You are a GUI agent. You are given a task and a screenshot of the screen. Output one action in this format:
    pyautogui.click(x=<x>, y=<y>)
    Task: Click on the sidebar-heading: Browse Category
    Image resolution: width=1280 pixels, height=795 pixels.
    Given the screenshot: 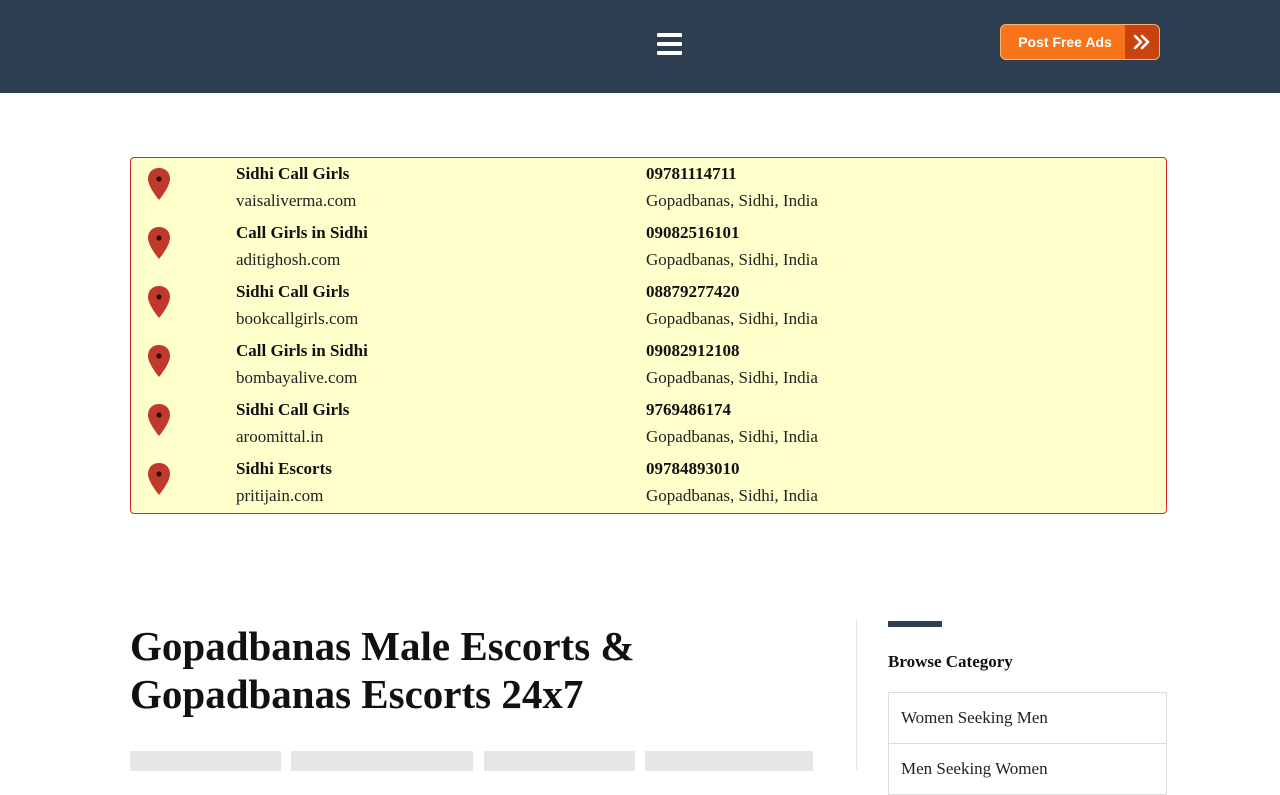 What is the action you would take?
    pyautogui.click(x=950, y=661)
    